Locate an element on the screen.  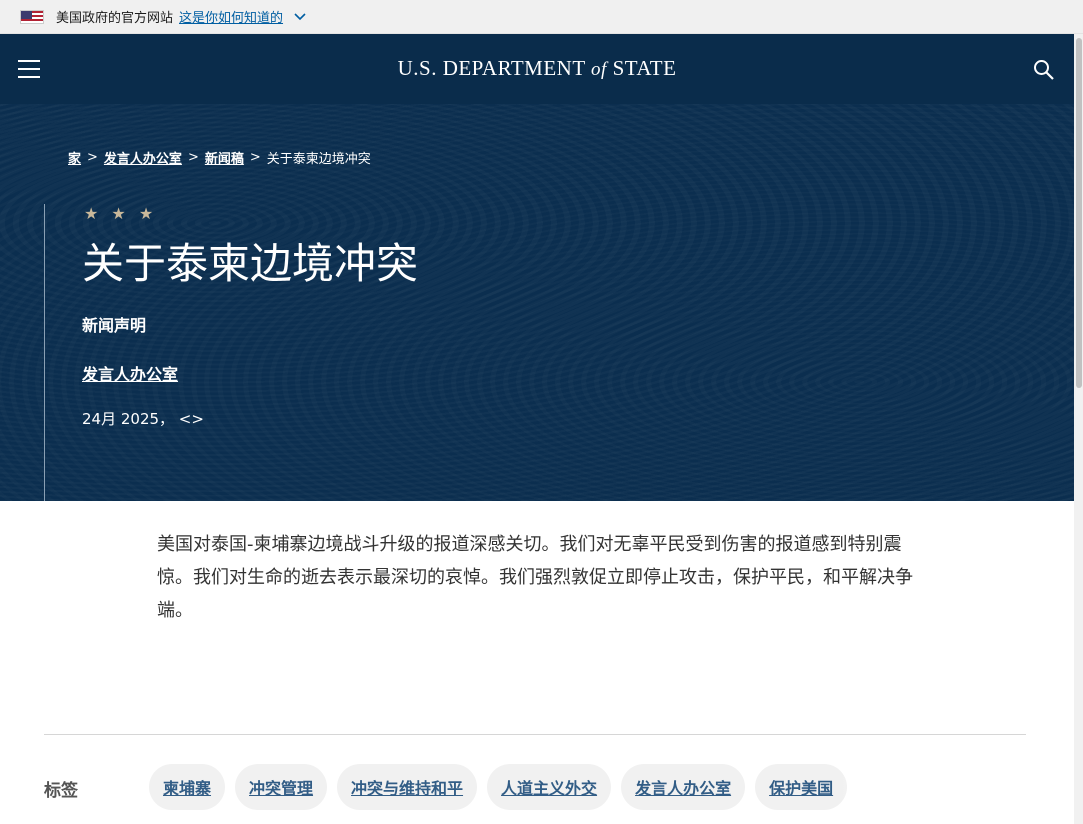
tags-overflow-fade is located at coordinates (957, 790).